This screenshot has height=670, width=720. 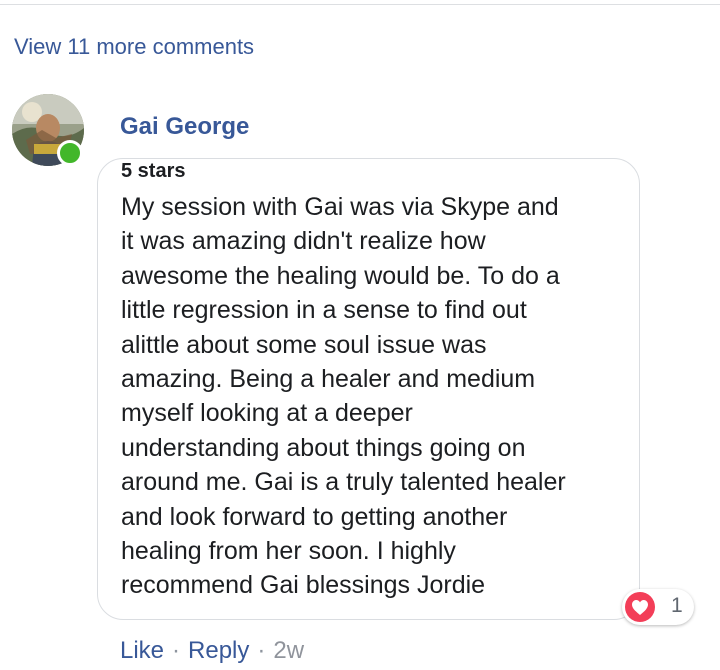 What do you see at coordinates (134, 47) in the screenshot?
I see `view-more-comments-link: View 11 more comments` at bounding box center [134, 47].